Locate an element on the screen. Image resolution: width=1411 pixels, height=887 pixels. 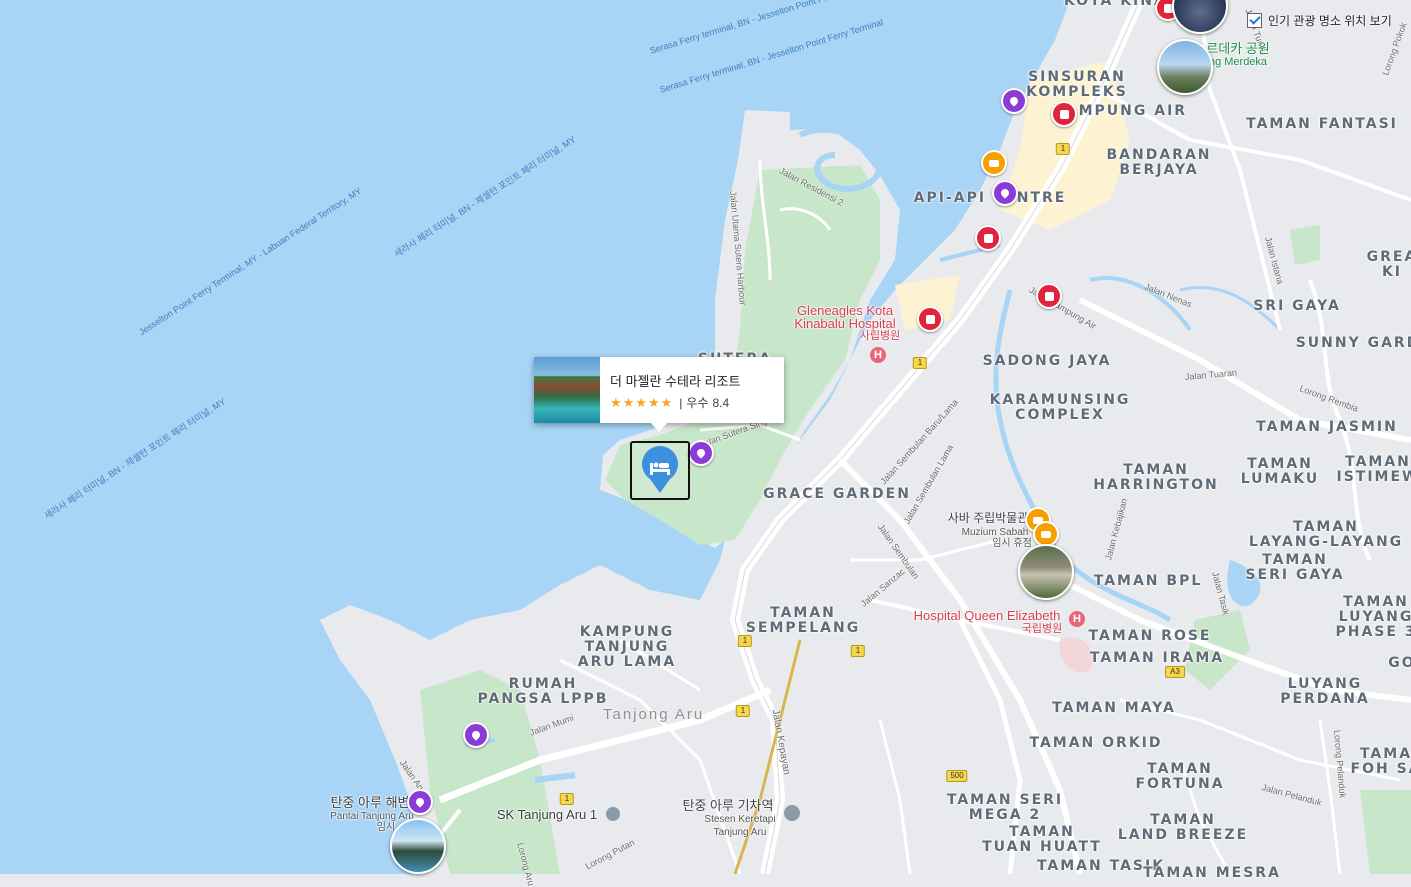
area-label: TAMAN IRAMA is located at coordinates (1157, 658).